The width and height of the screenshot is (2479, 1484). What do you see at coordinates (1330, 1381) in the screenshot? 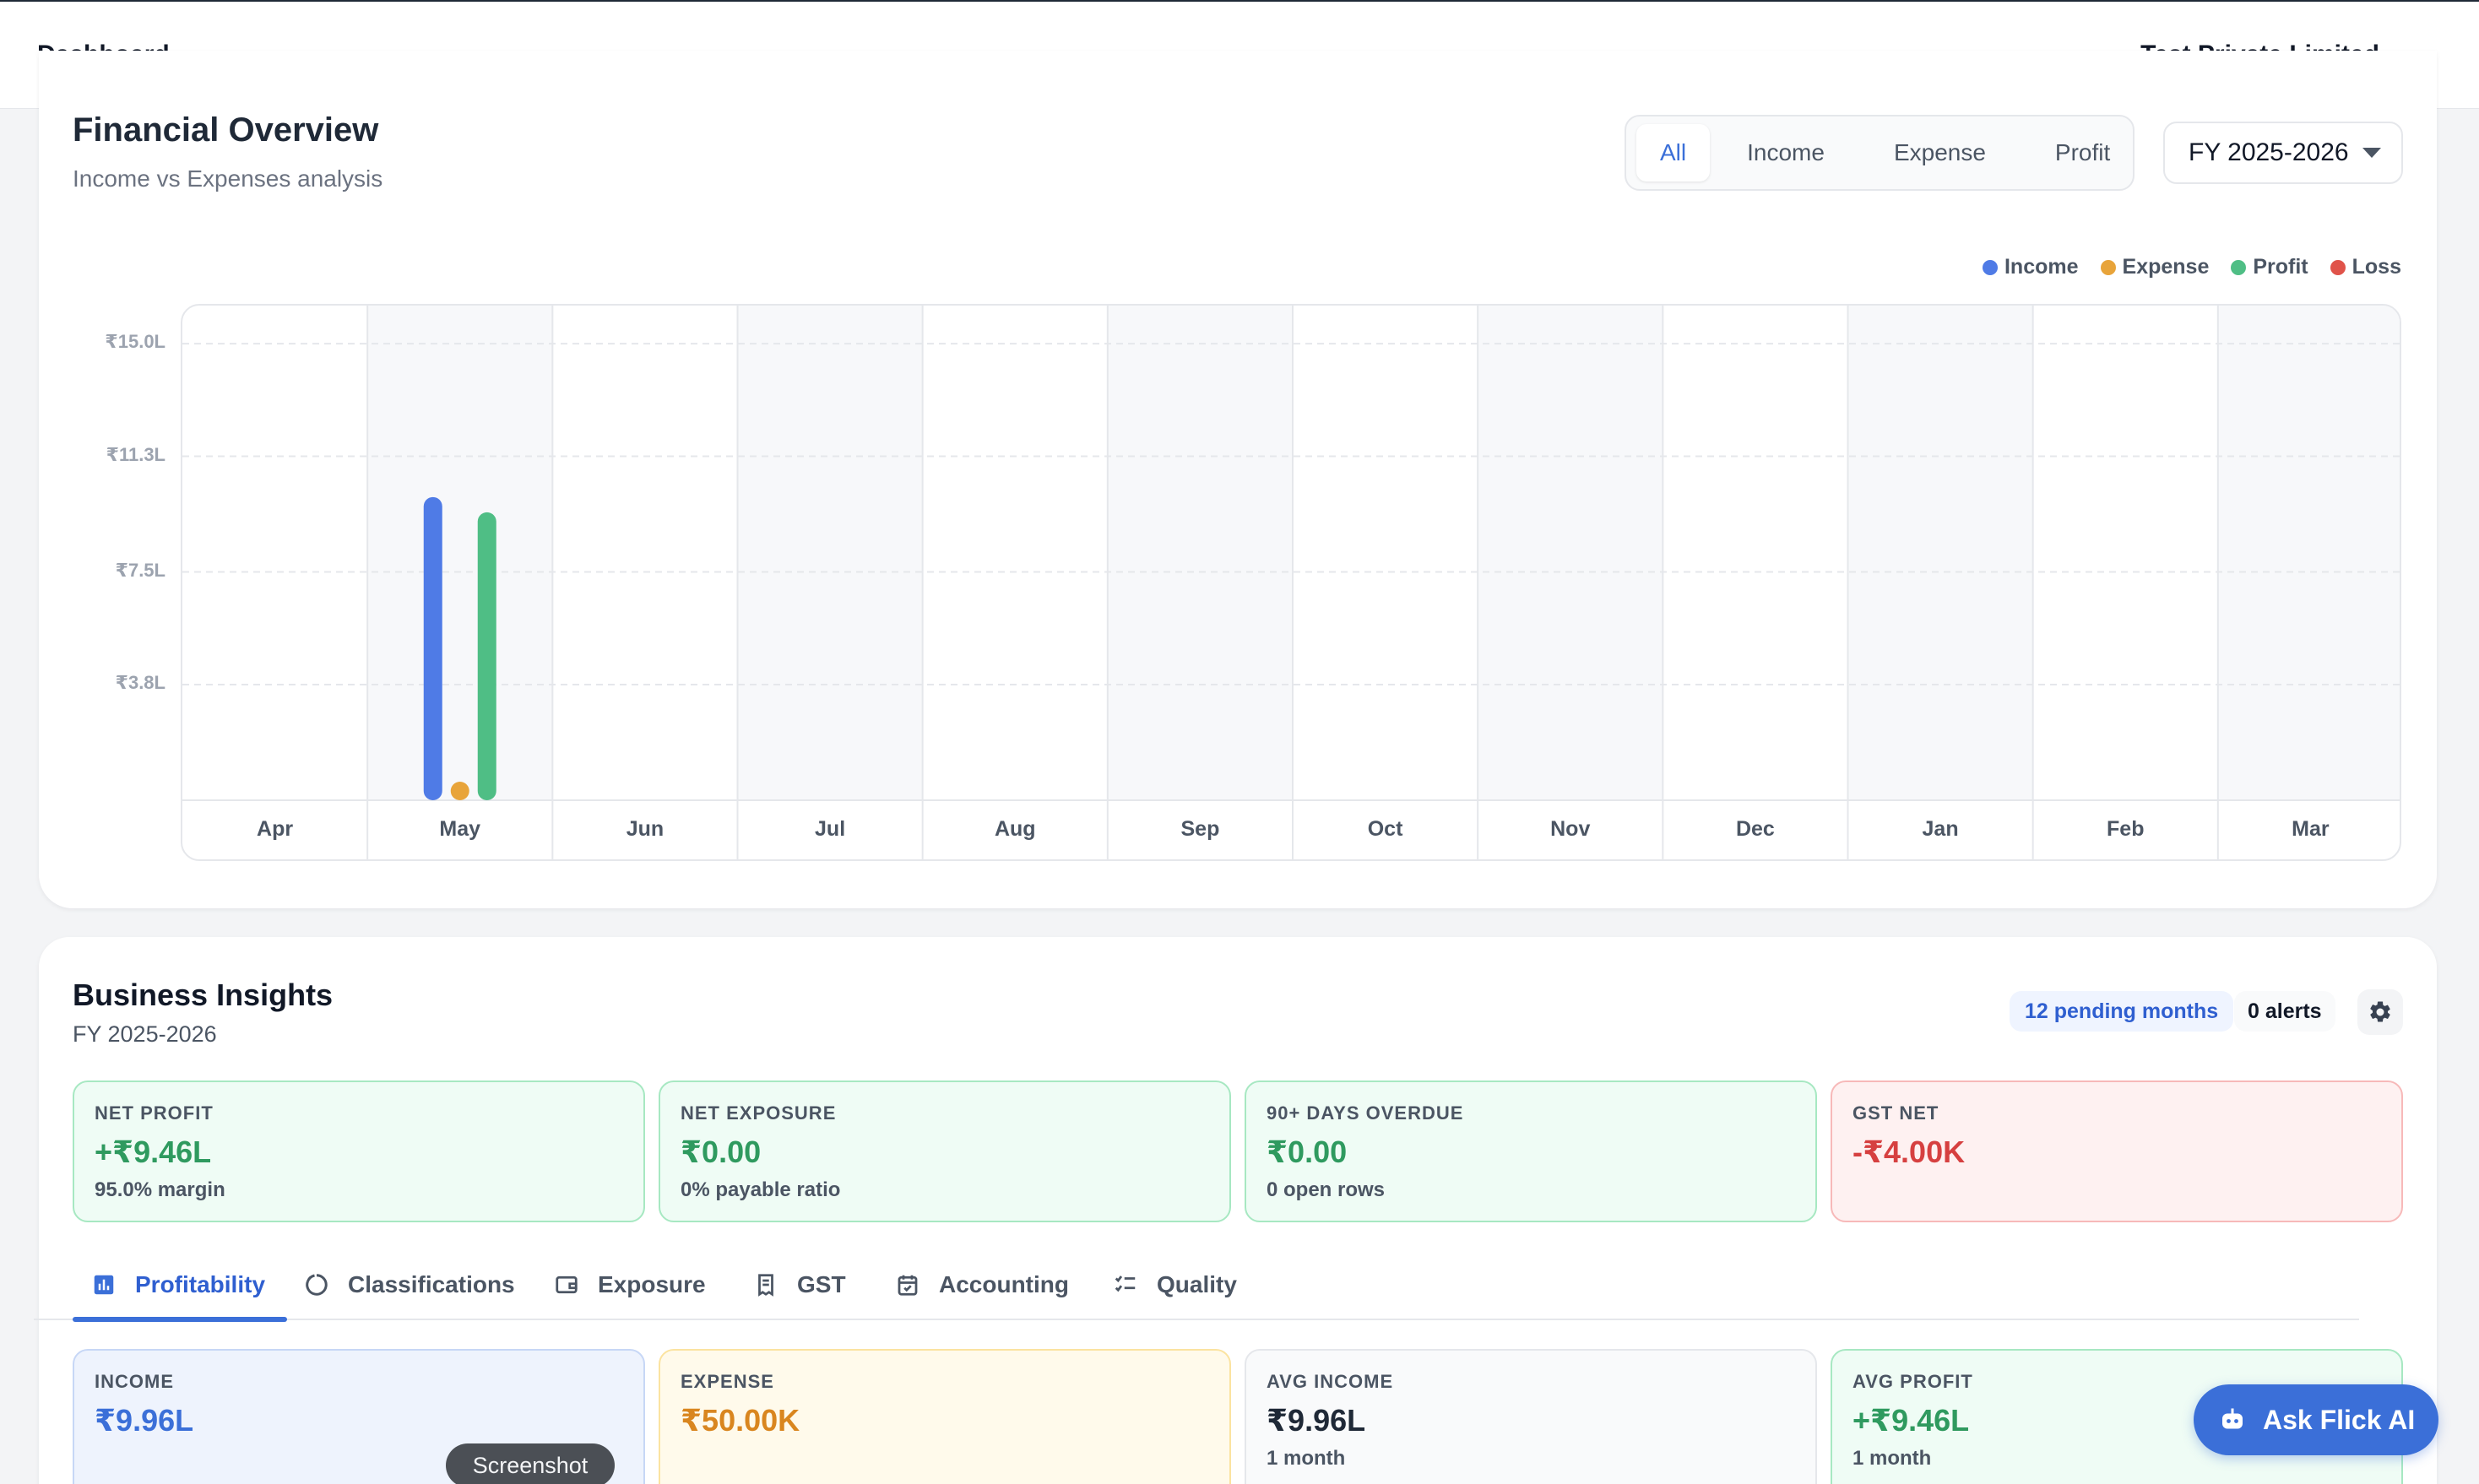
I see `avg-income-metric-label: AVG INCOME` at bounding box center [1330, 1381].